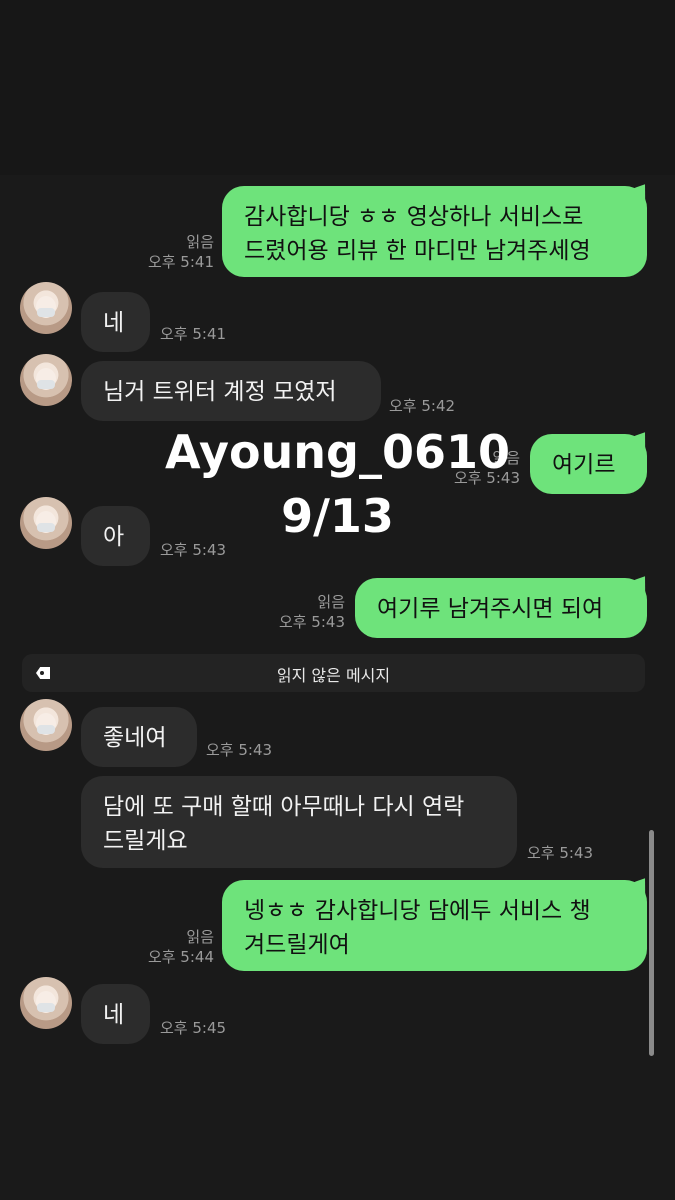  Describe the element at coordinates (180, 957) in the screenshot. I see `message-time: 오후 5:44` at that location.